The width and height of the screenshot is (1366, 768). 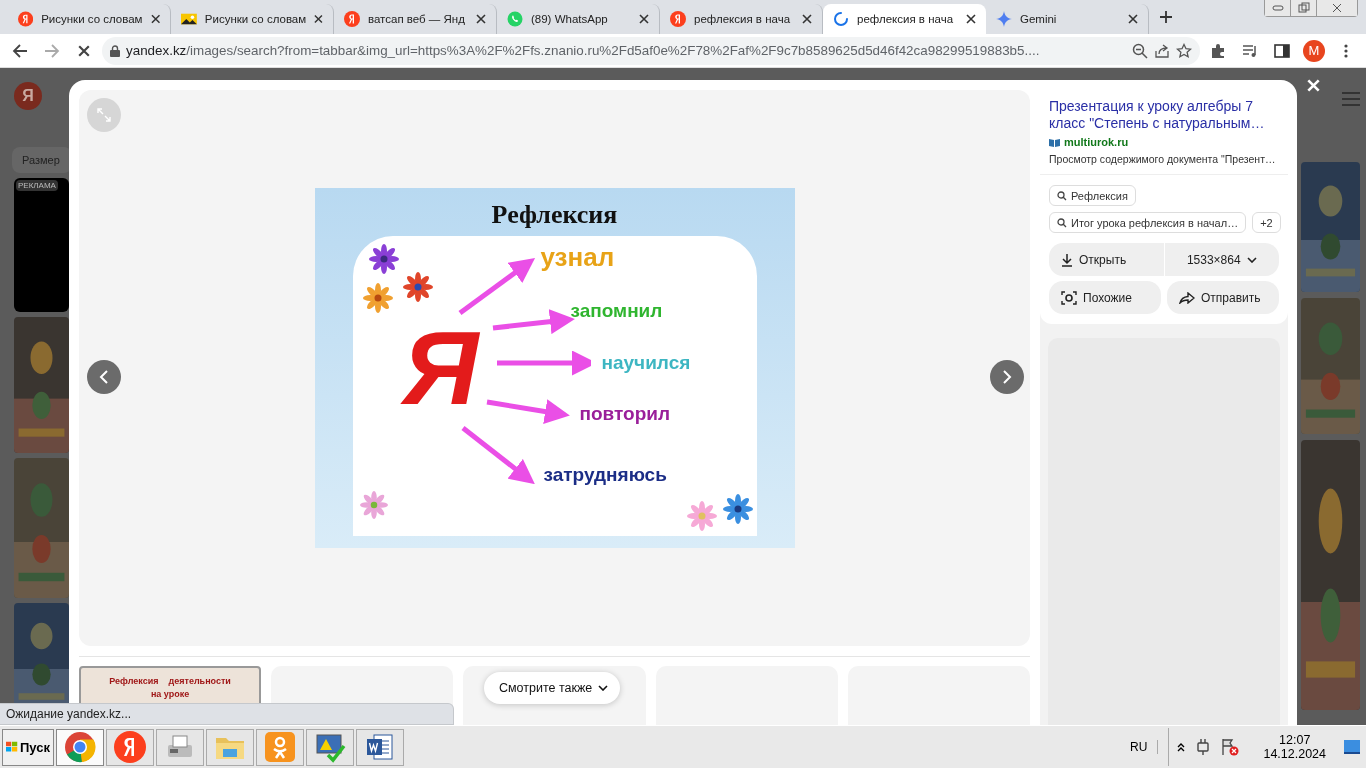 What do you see at coordinates (625, 414) in the screenshot?
I see `slide-word: повторил` at bounding box center [625, 414].